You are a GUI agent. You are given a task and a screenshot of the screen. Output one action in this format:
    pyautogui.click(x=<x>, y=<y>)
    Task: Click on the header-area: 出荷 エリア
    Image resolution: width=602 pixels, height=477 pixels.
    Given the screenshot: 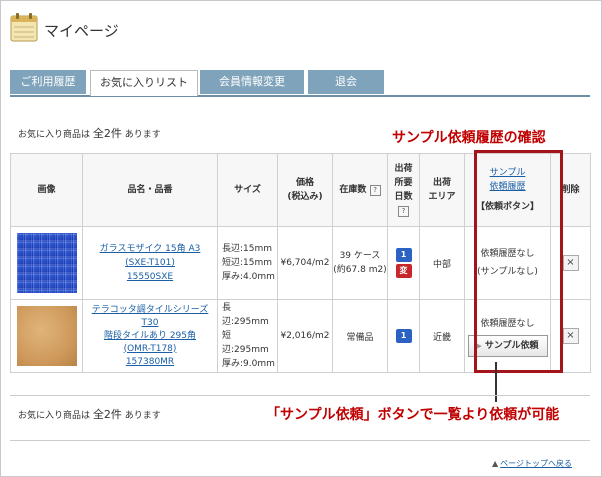 What is the action you would take?
    pyautogui.click(x=442, y=190)
    